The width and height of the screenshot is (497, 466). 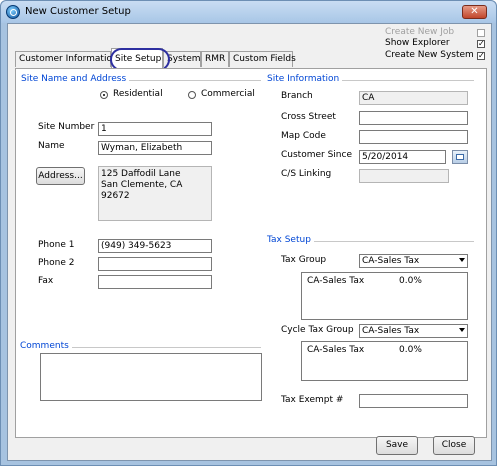 I want to click on commercial-label: Commercial, so click(x=228, y=94).